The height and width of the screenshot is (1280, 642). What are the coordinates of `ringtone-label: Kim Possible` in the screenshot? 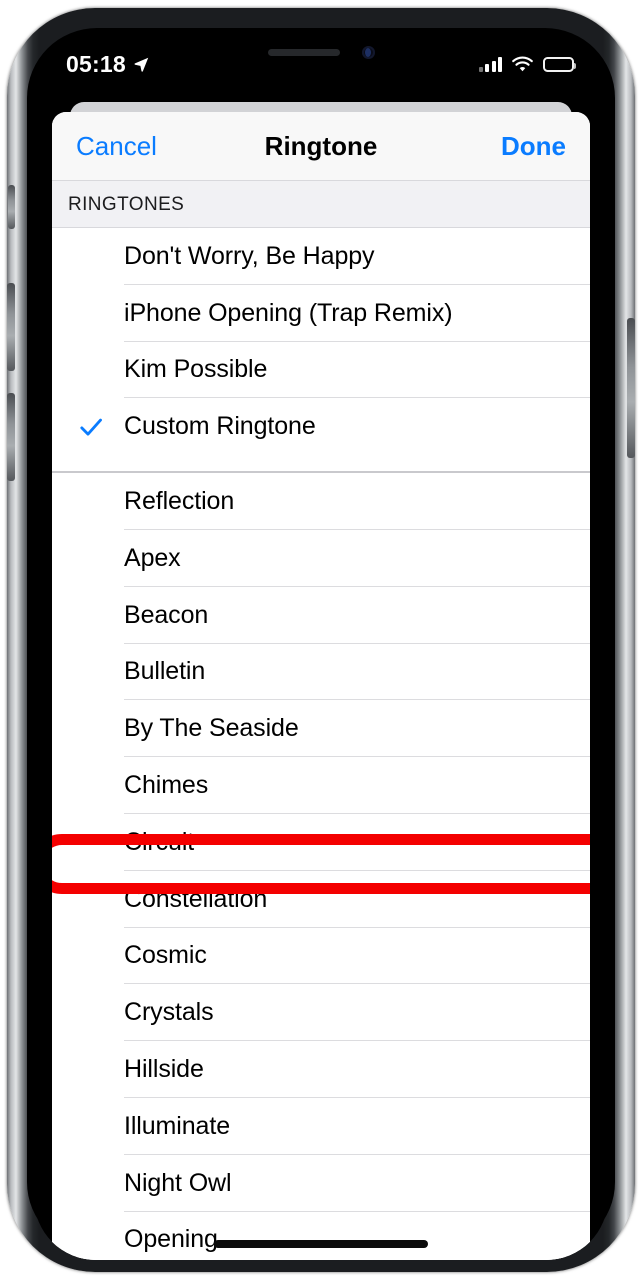 It's located at (196, 369).